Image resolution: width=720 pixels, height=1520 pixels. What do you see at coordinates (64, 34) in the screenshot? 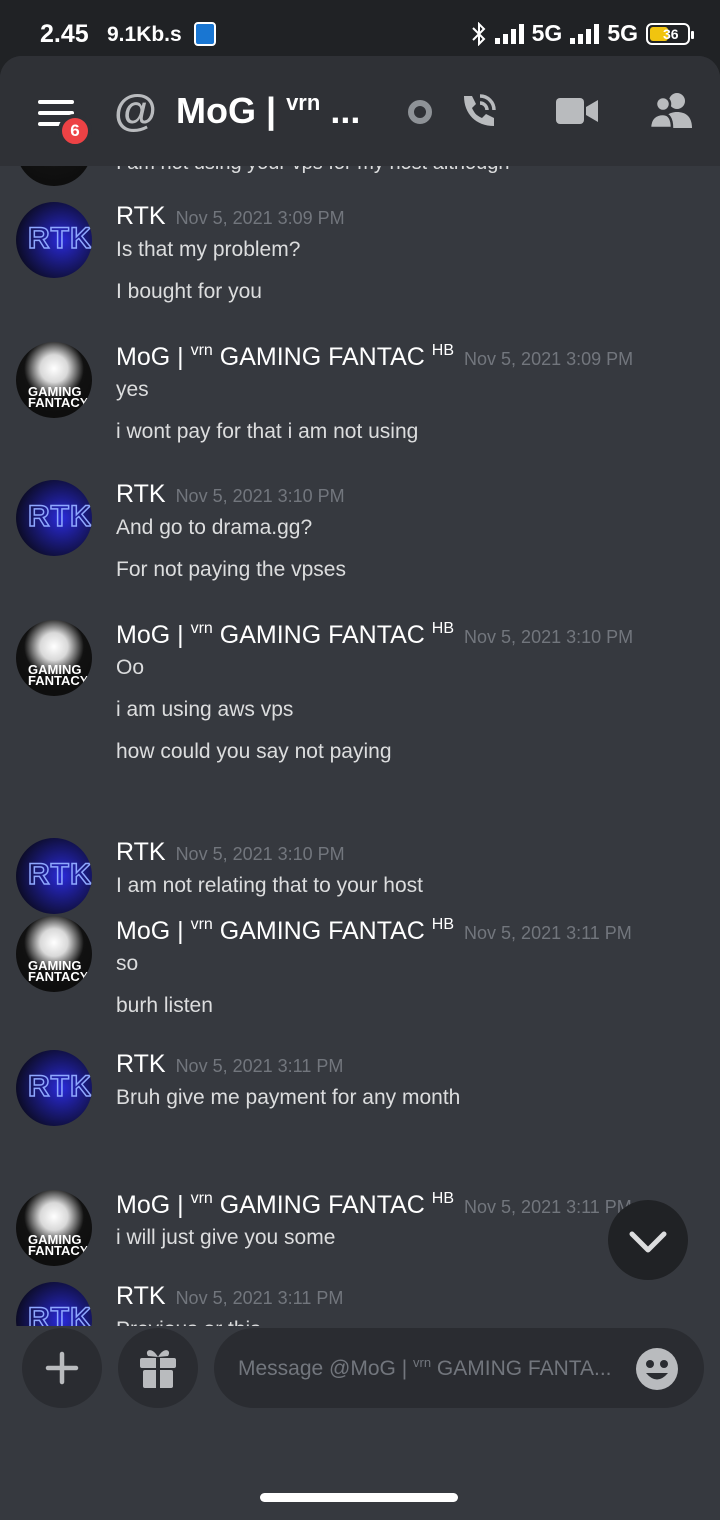
I see `status-time: 2.45` at bounding box center [64, 34].